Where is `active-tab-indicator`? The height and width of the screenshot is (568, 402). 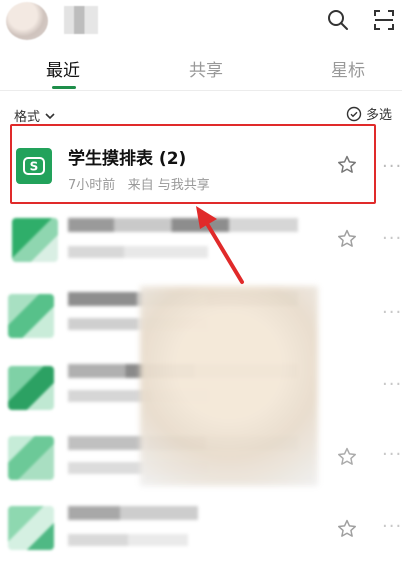
active-tab-indicator is located at coordinates (64, 87).